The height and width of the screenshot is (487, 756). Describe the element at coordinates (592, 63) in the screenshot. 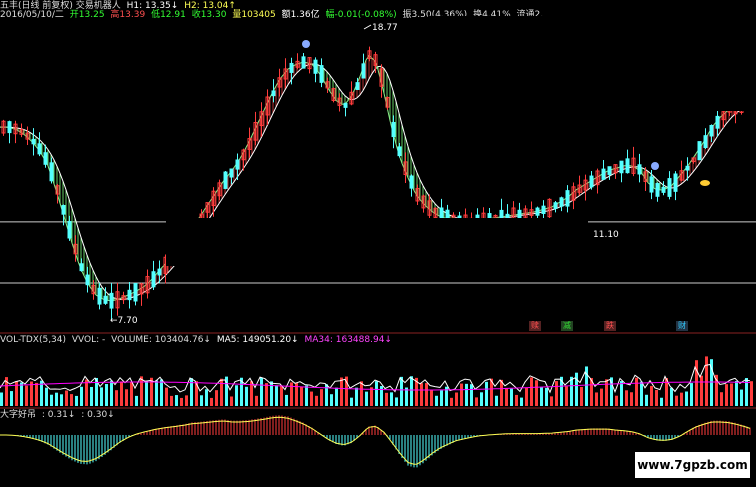

I see `redaction-block-top-right` at that location.